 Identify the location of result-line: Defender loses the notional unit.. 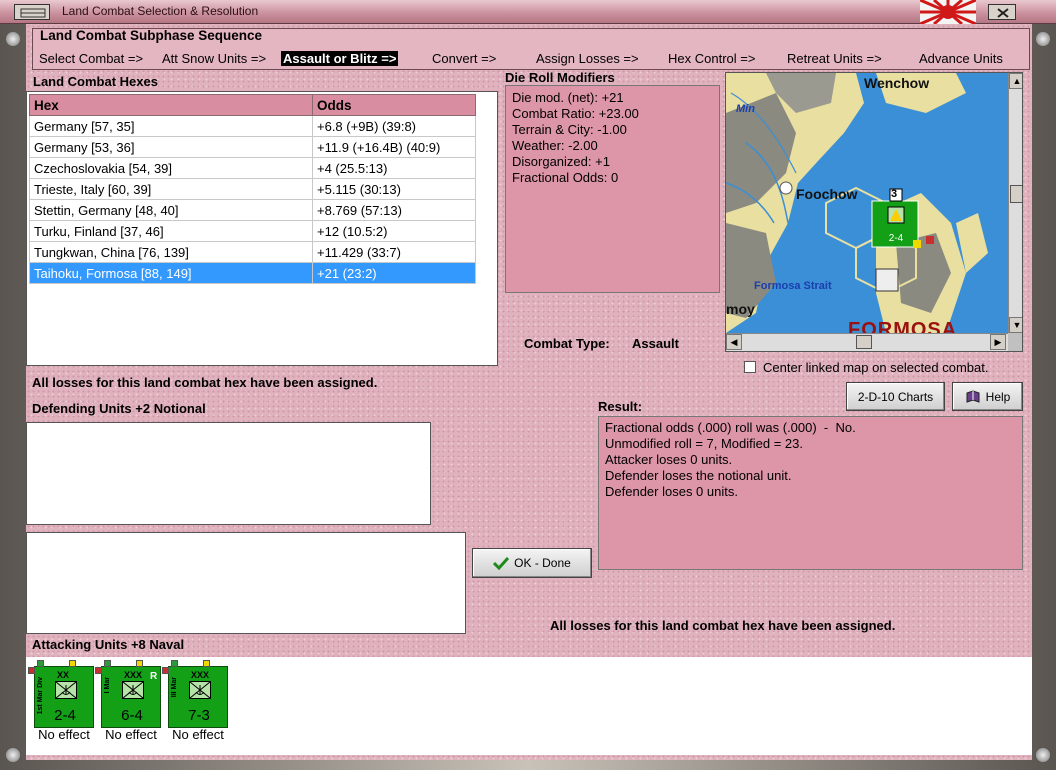
(698, 475).